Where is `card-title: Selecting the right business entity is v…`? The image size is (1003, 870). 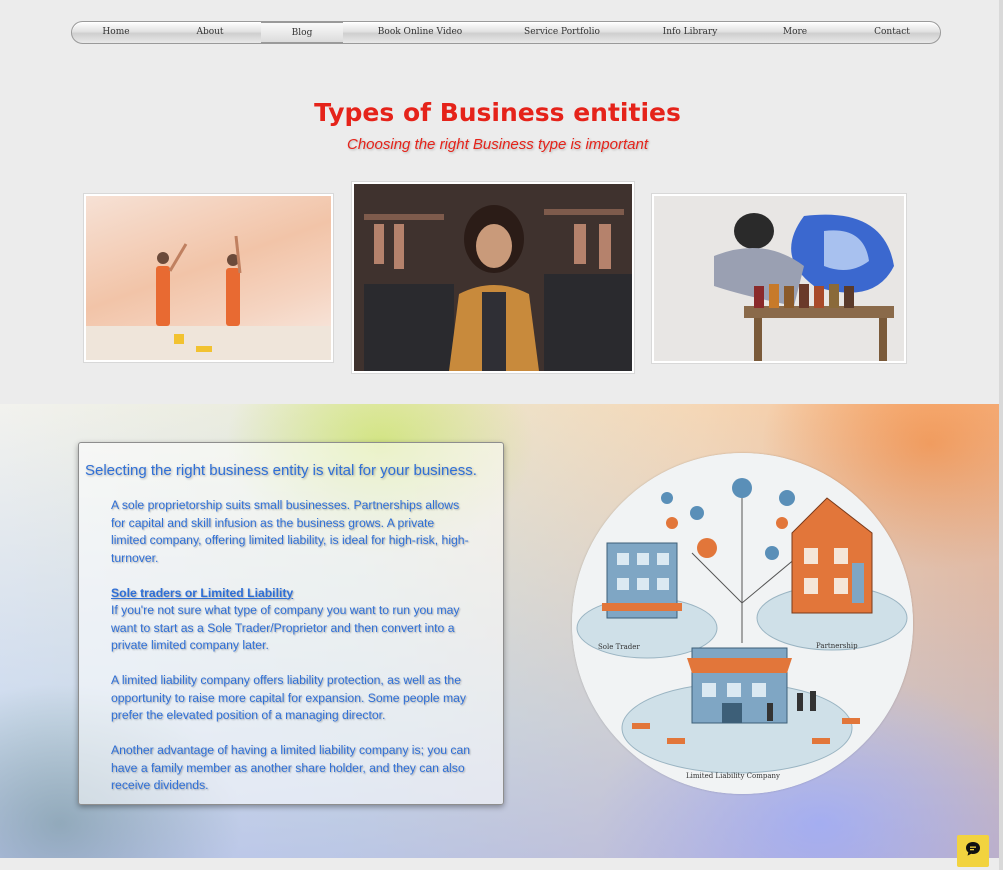 card-title: Selecting the right business entity is v… is located at coordinates (281, 470).